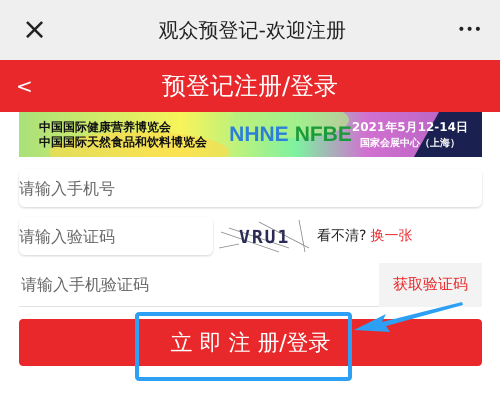 The width and height of the screenshot is (500, 406). What do you see at coordinates (105, 127) in the screenshot?
I see `banner-text: 中国国际健康营养博览会` at bounding box center [105, 127].